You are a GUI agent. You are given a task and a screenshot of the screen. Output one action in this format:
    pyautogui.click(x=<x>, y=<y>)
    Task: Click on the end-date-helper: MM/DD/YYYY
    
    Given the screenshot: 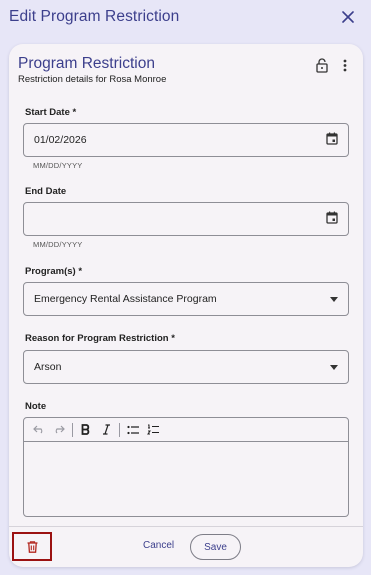 What is the action you would take?
    pyautogui.click(x=58, y=244)
    